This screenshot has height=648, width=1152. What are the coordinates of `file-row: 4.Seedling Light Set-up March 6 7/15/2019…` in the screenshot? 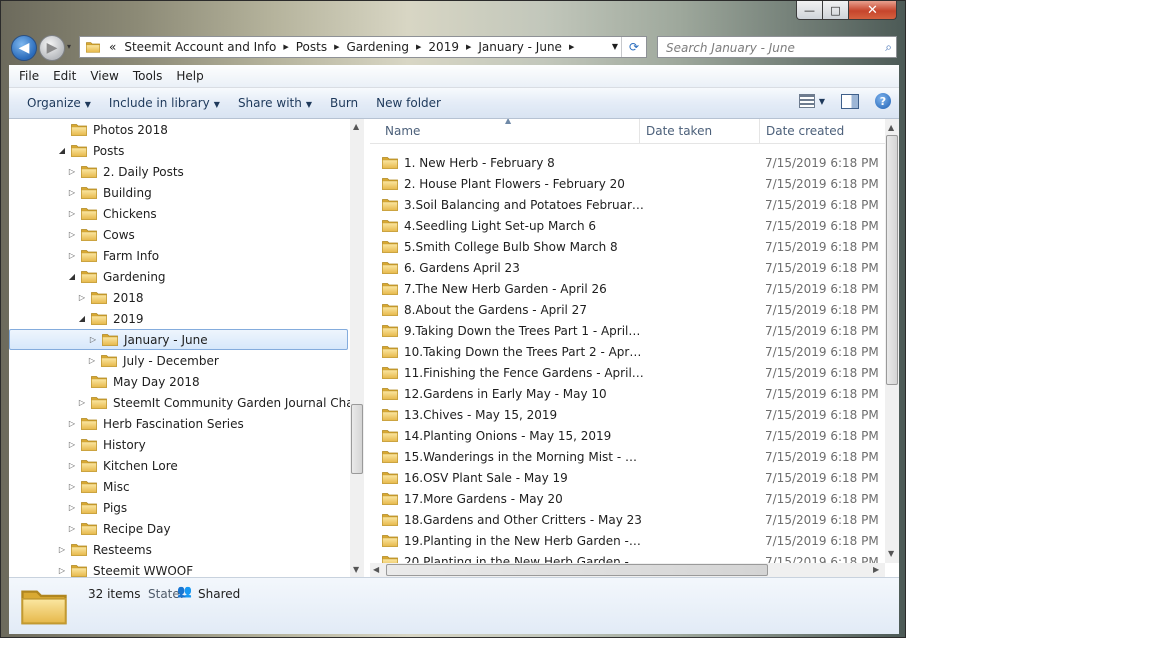 It's located at (632, 225).